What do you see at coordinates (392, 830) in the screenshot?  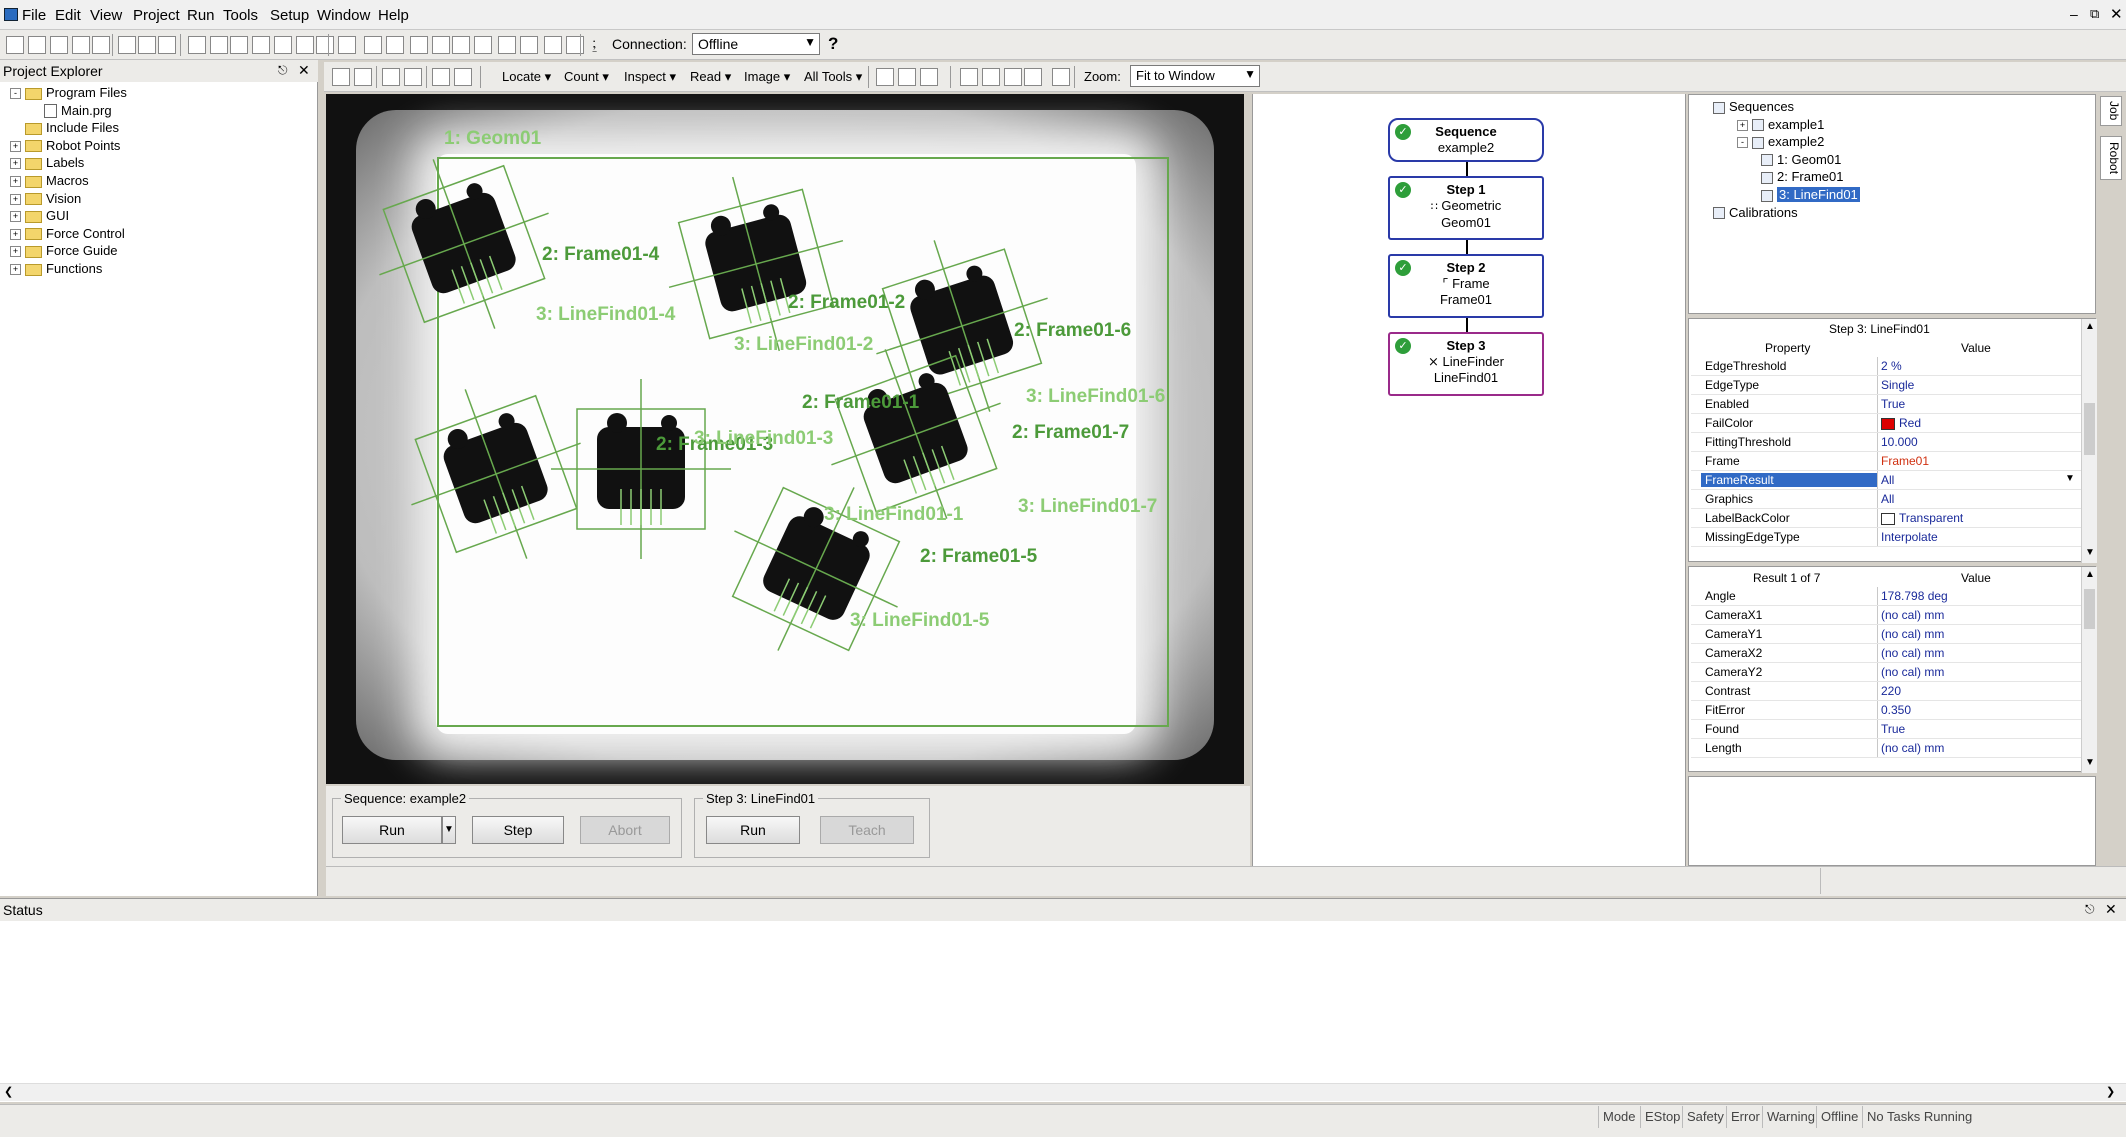 I see `sequence-run-button: Run` at bounding box center [392, 830].